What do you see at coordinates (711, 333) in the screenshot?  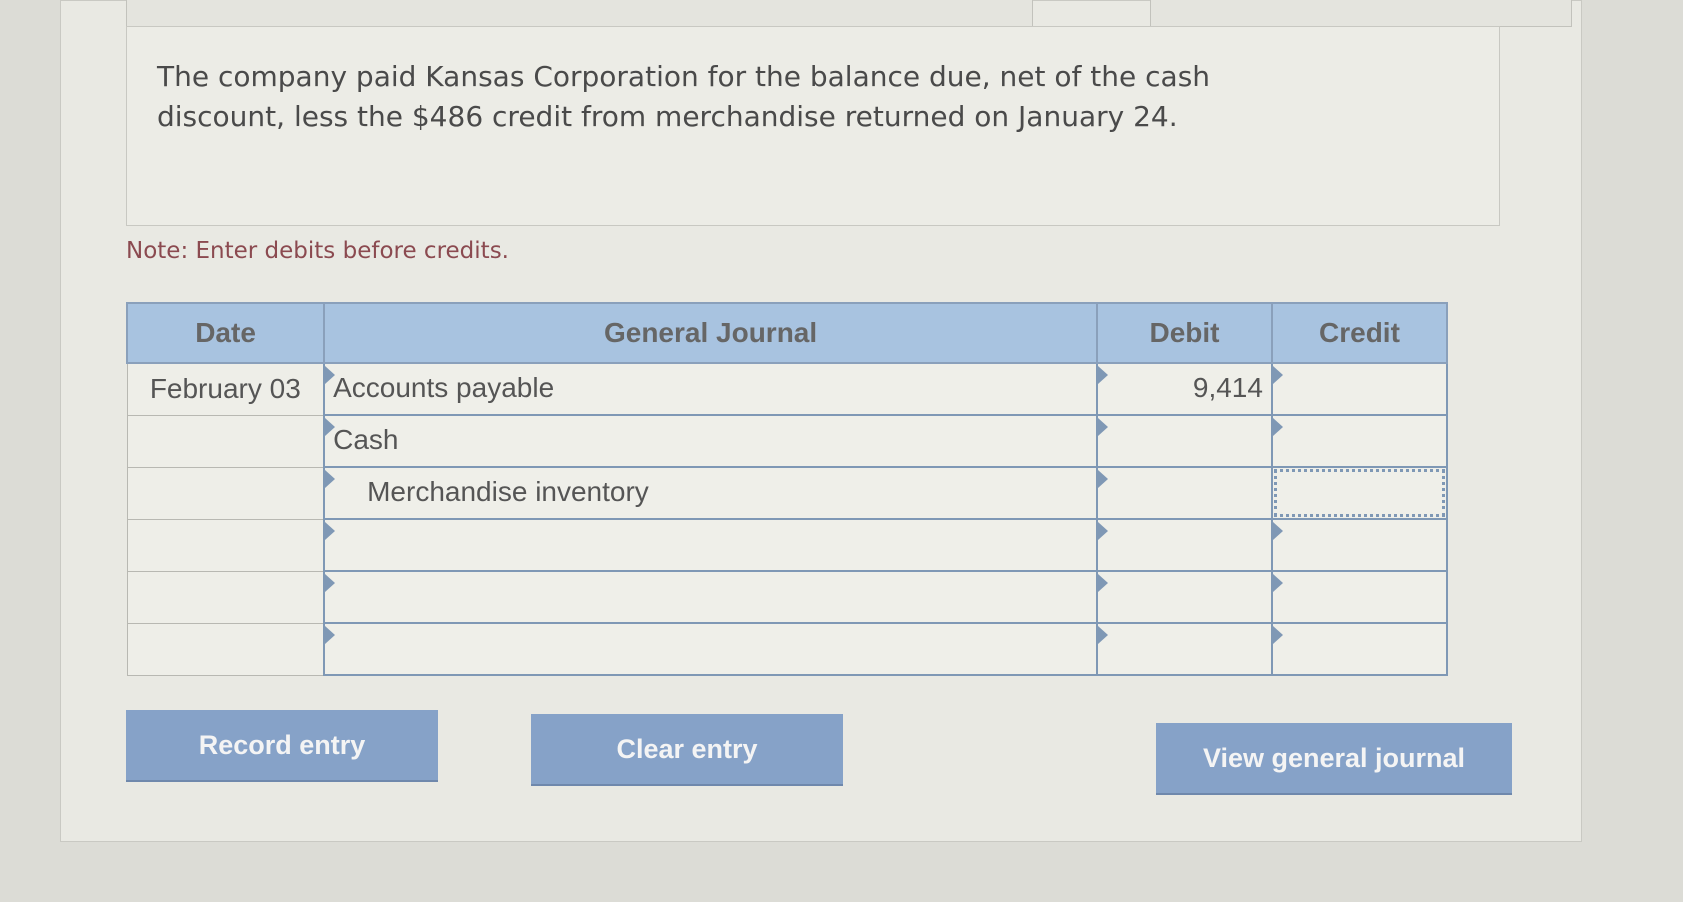 I see `column-header-general-journal: General Journal` at bounding box center [711, 333].